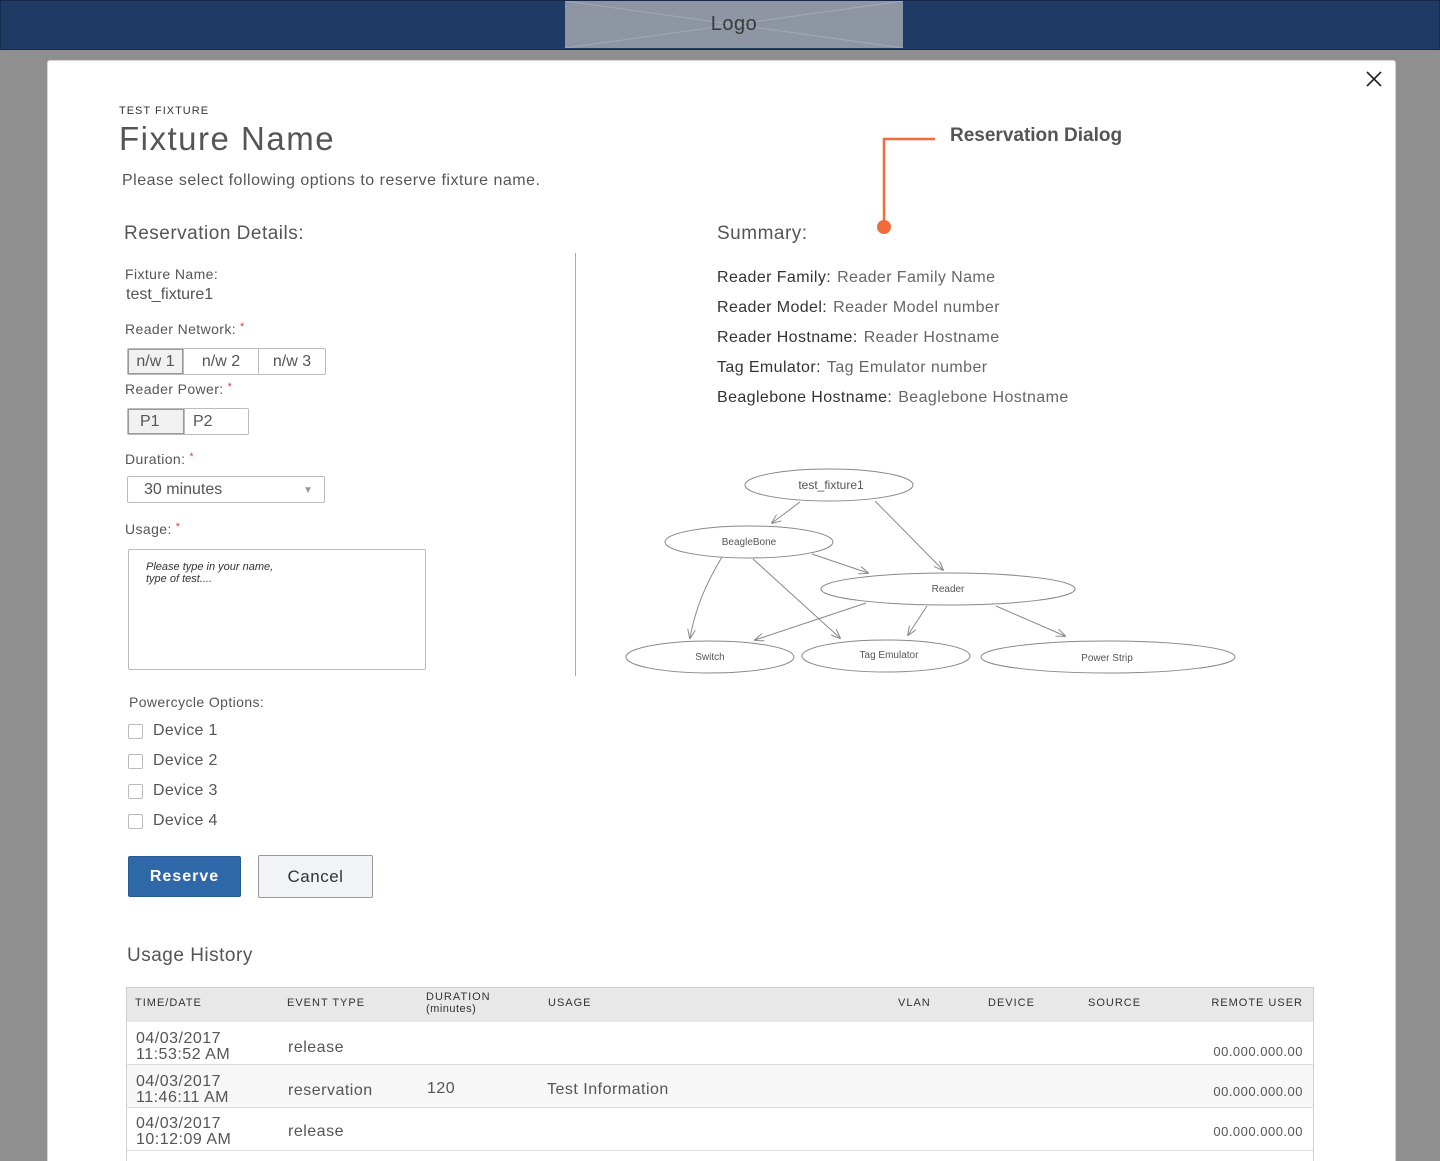 This screenshot has width=1440, height=1161. Describe the element at coordinates (326, 1003) in the screenshot. I see `col-event-type: EVENT TYPE` at that location.